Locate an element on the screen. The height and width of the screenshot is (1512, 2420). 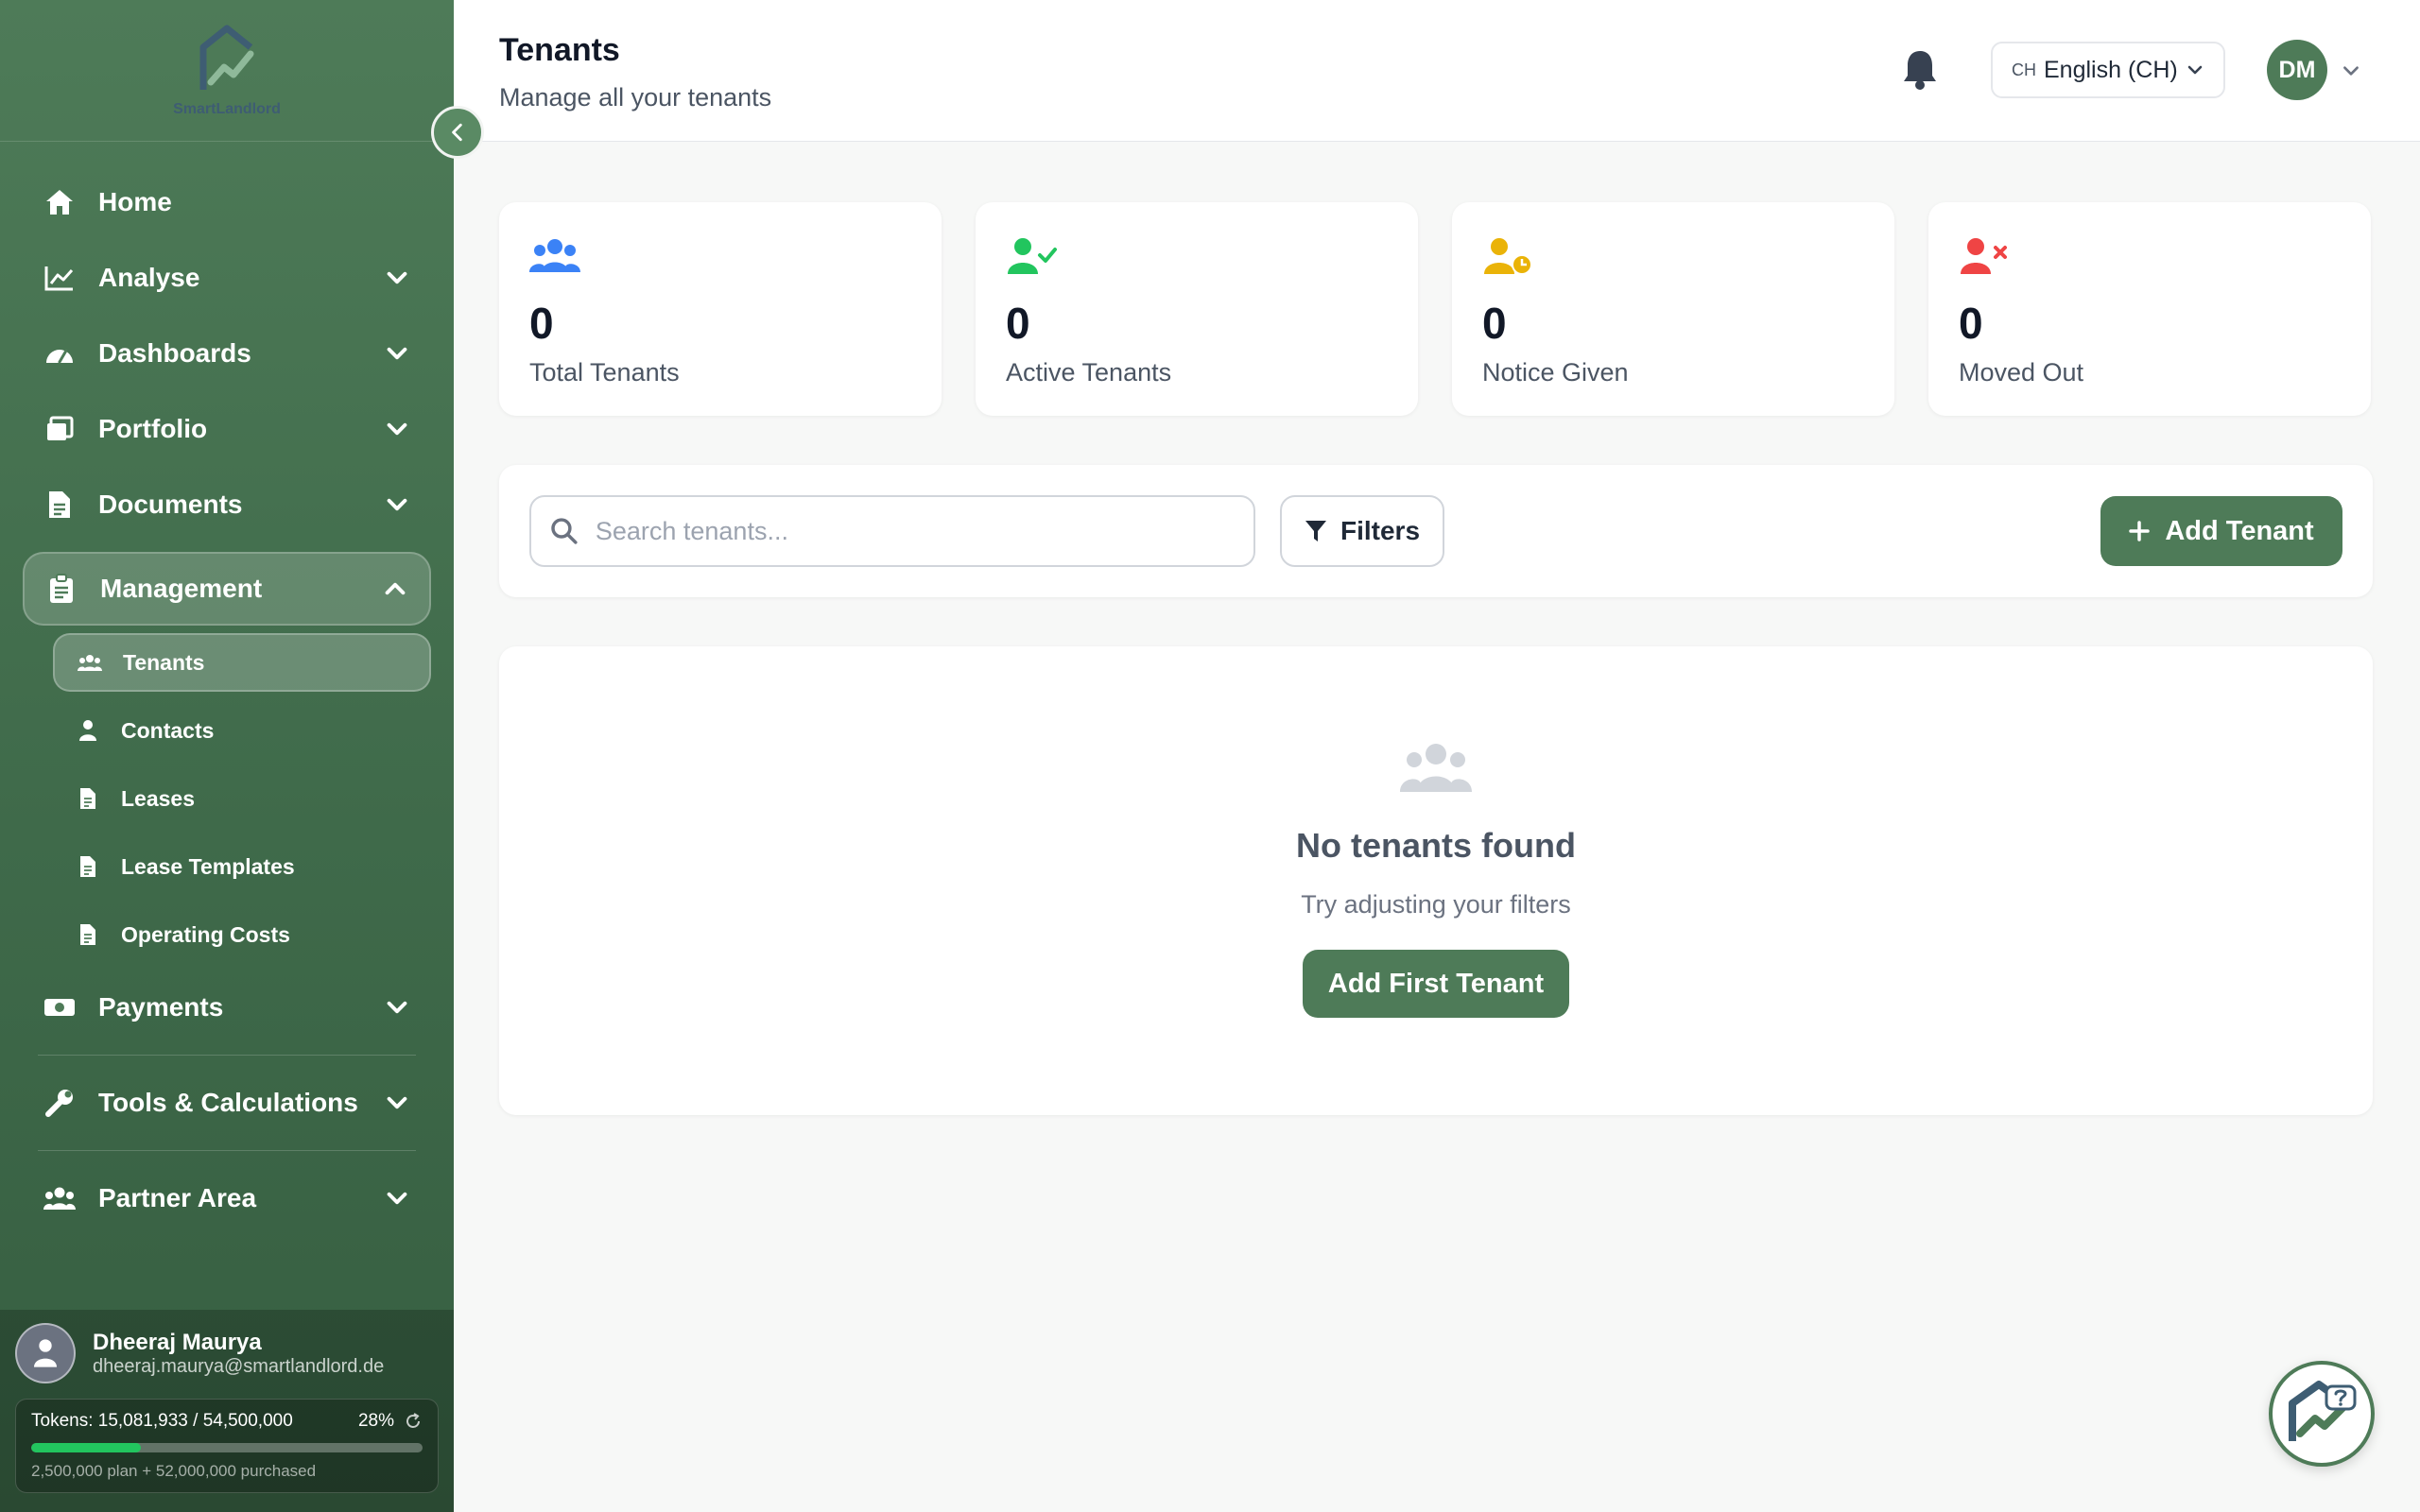
stat-card-total-tenants: 0 Total Tenants is located at coordinates (721, 309).